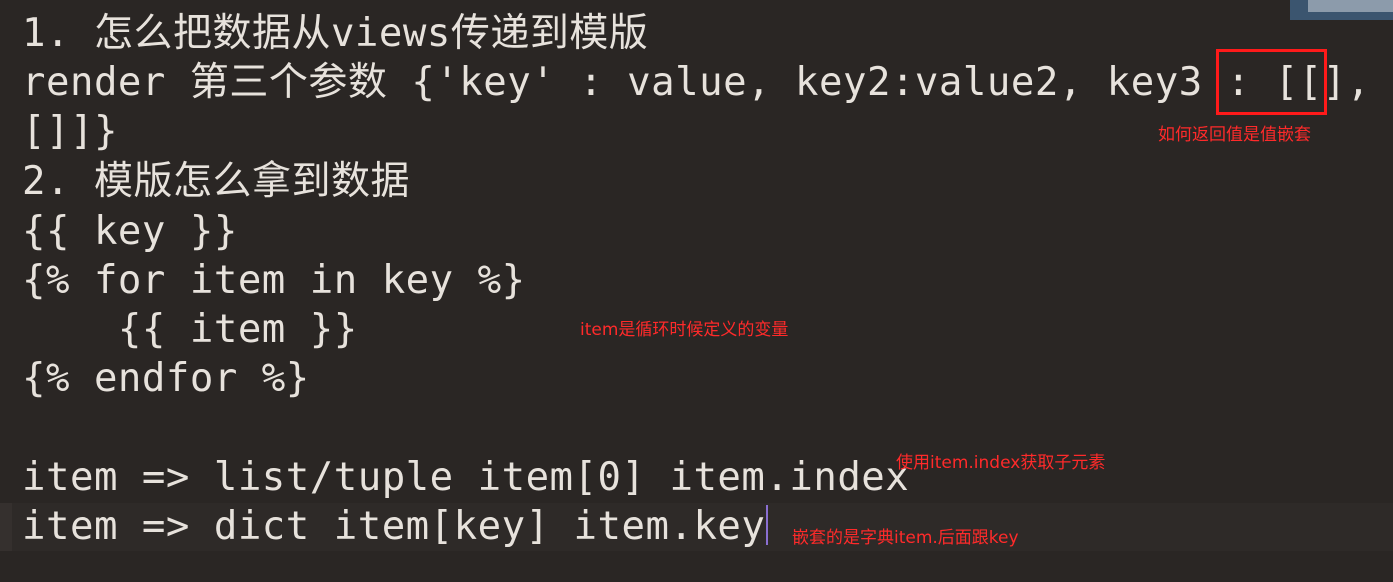  I want to click on code-line-4: 2. 模版怎么拿到数据, so click(216, 182).